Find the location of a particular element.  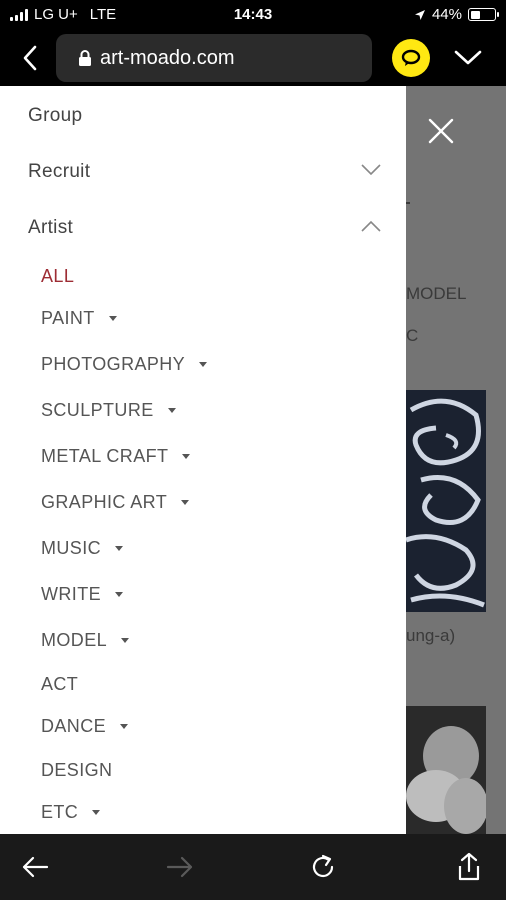

submenu-item-all: ALL is located at coordinates (57, 276).